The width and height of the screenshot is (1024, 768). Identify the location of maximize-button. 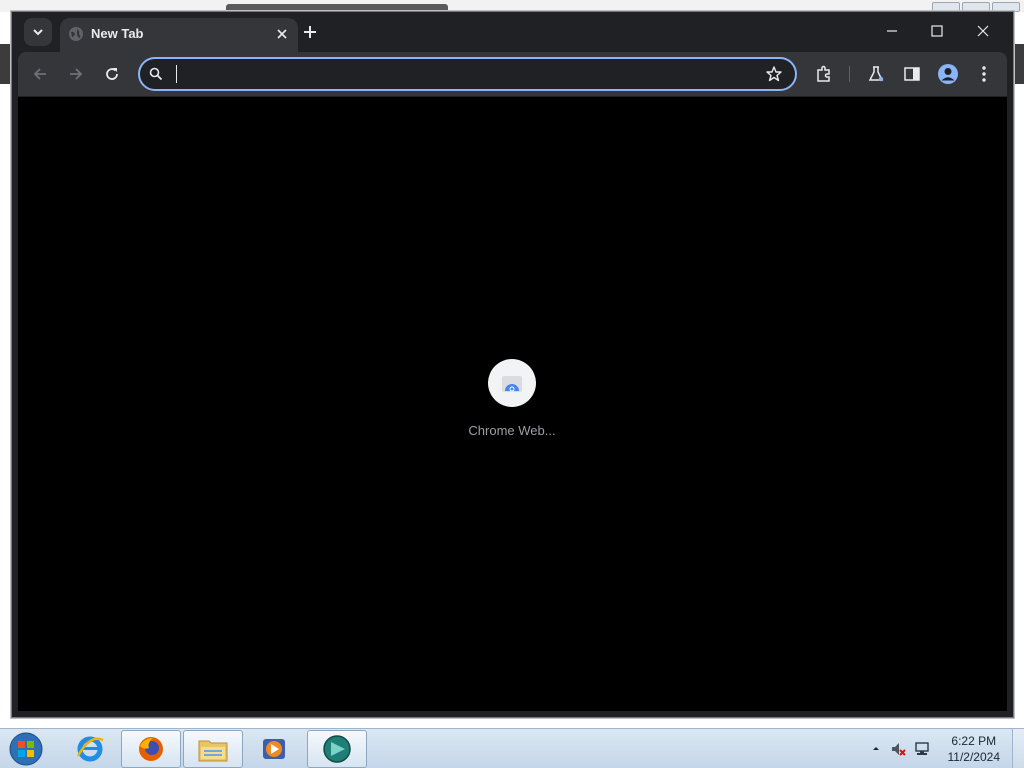
(937, 31).